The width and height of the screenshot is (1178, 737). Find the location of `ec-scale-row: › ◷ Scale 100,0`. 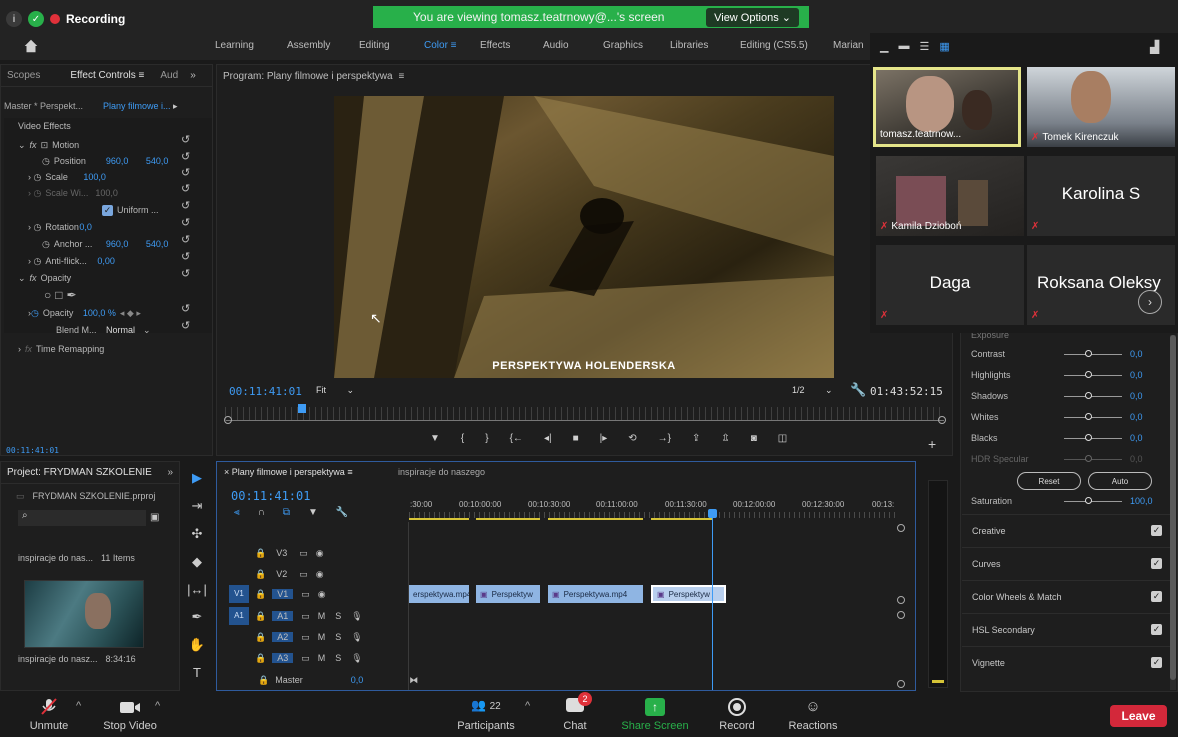

ec-scale-row: › ◷ Scale 100,0 is located at coordinates (67, 177).